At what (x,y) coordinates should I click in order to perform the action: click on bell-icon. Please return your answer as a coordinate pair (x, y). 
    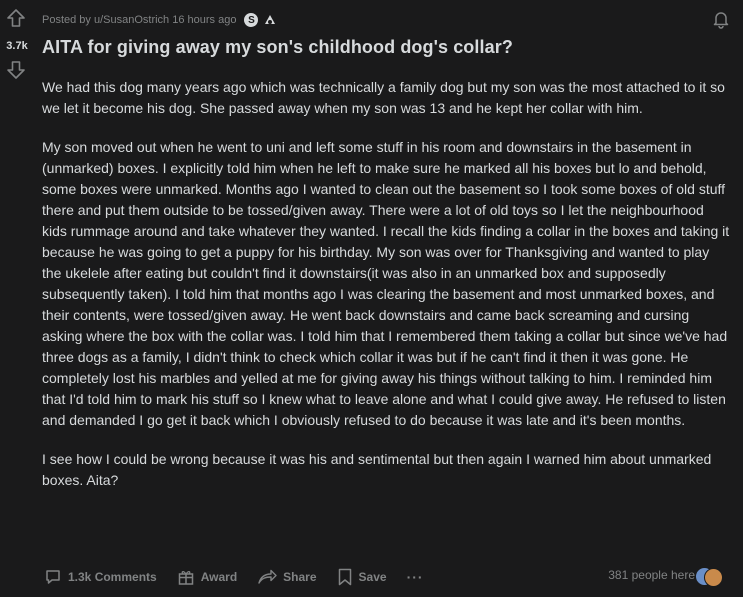
    Looking at the image, I should click on (721, 19).